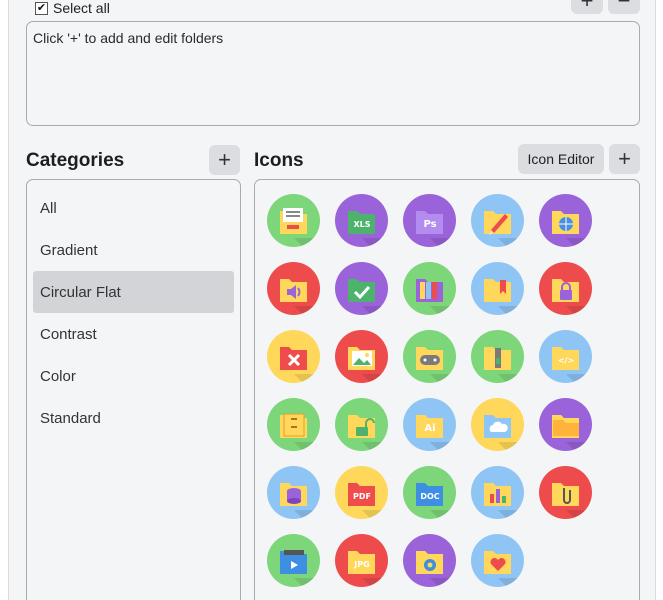 Image resolution: width=663 pixels, height=600 pixels. Describe the element at coordinates (361, 424) in the screenshot. I see `unlocked-folder-icon` at that location.